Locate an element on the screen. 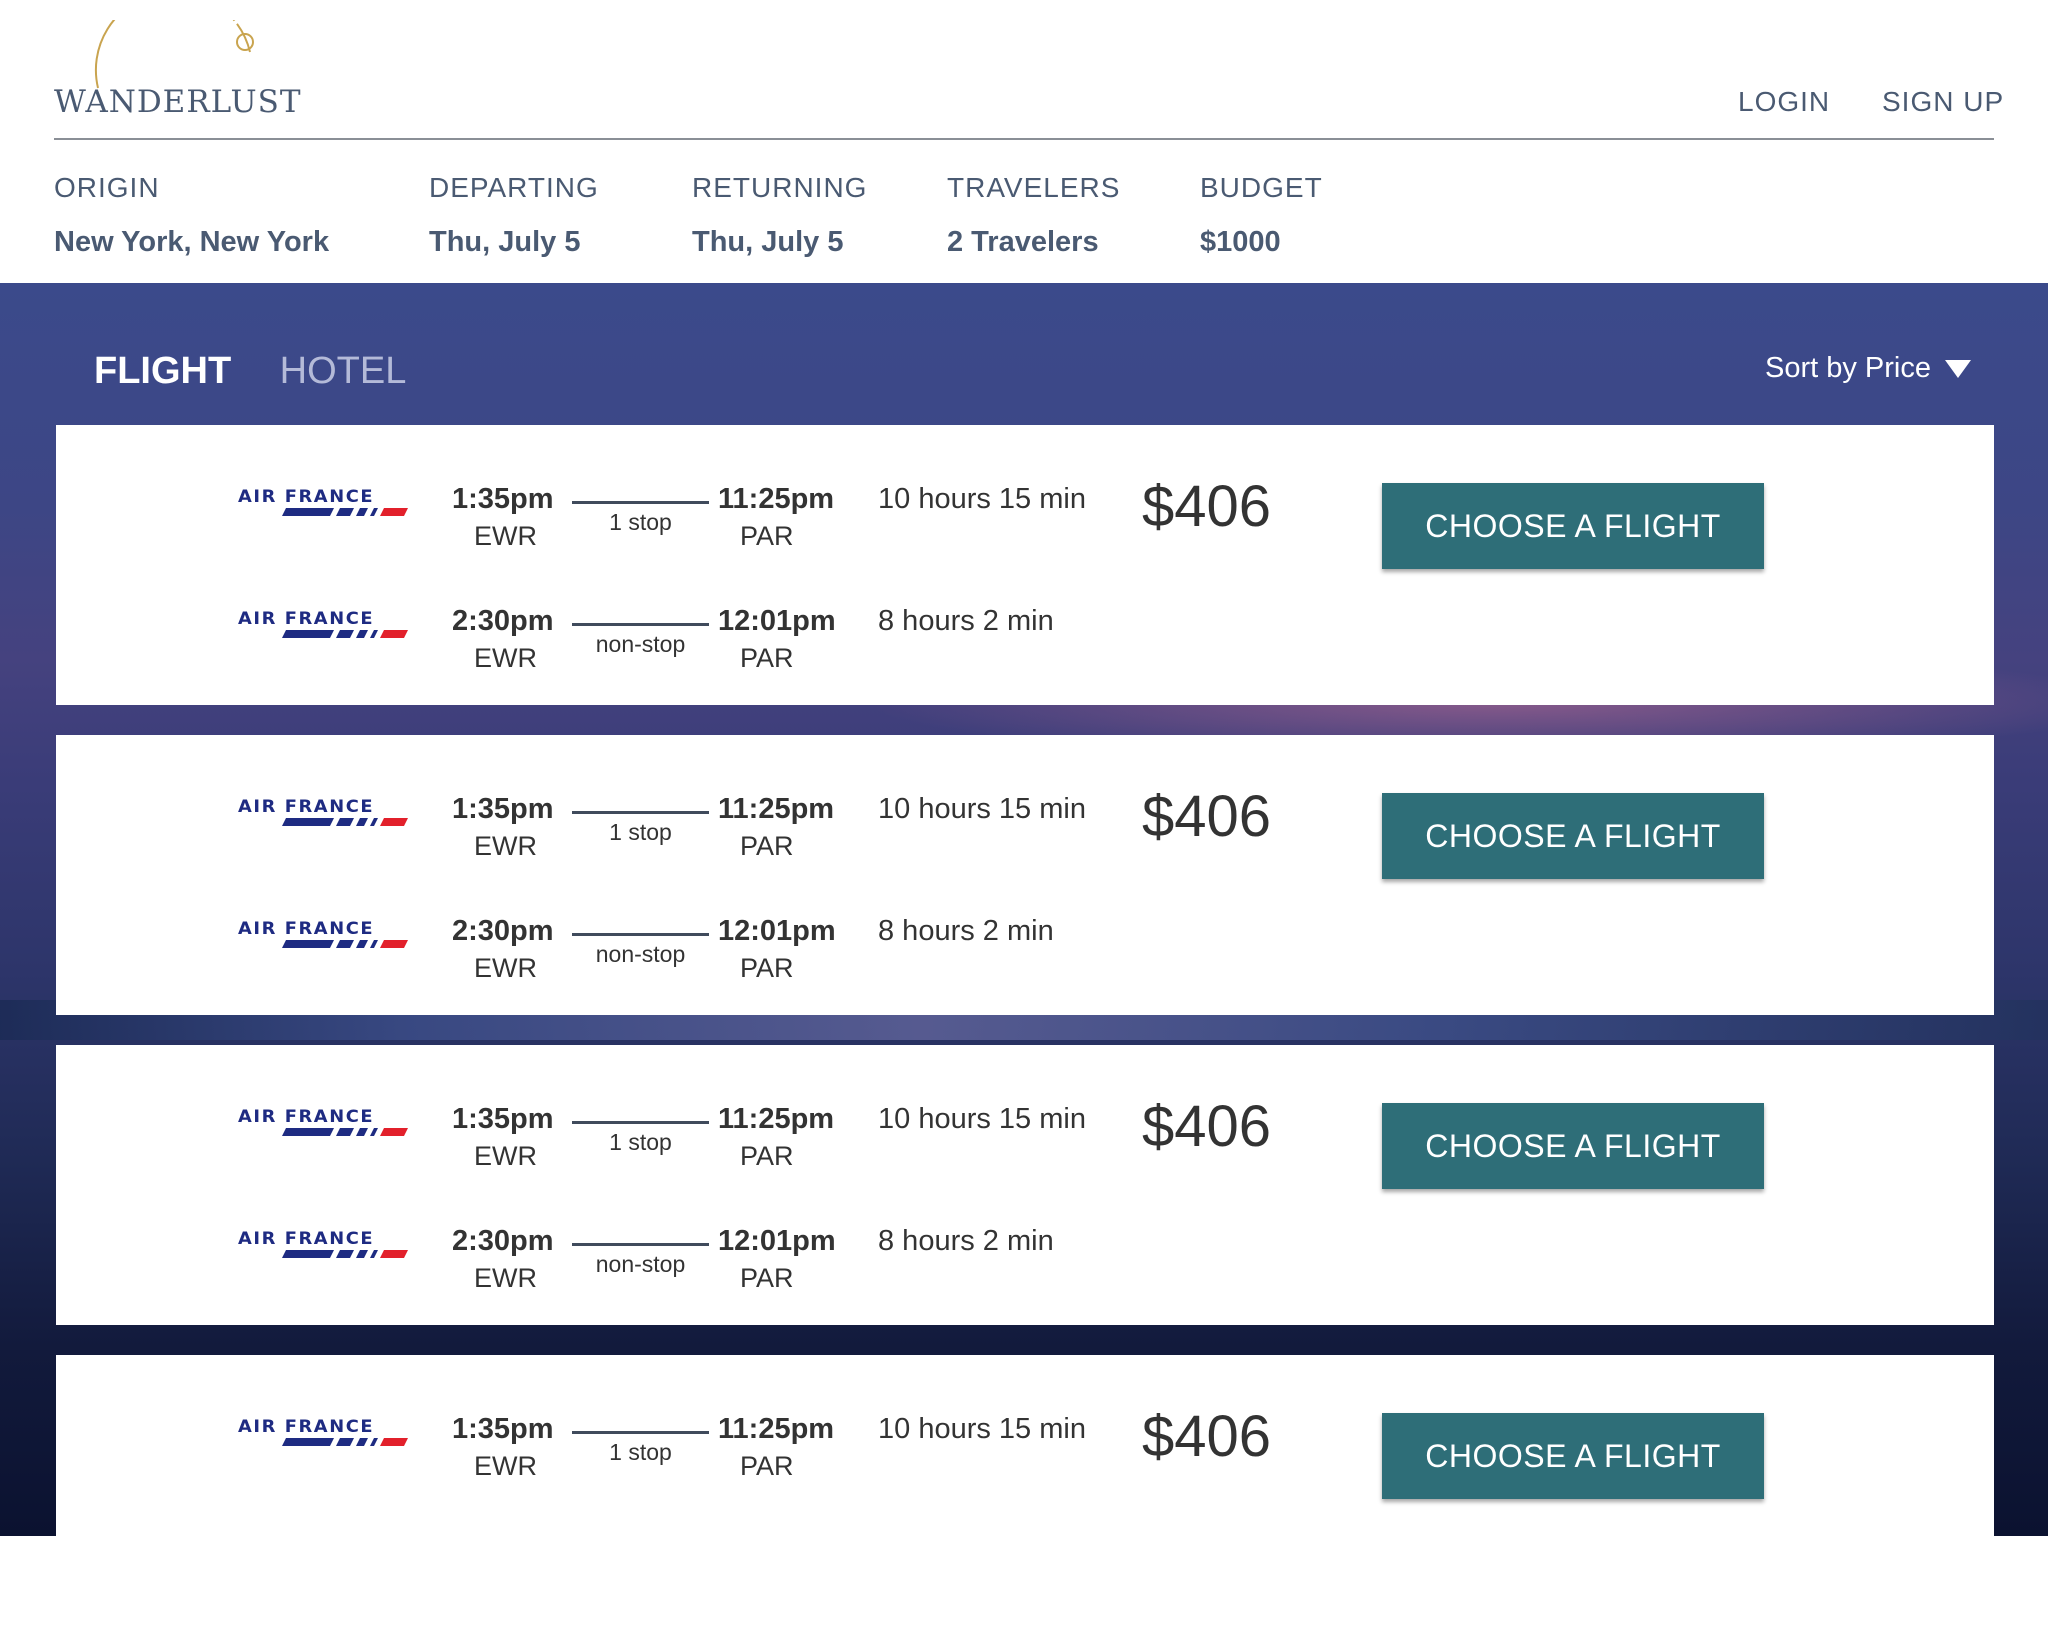 This screenshot has width=2048, height=1635. departing-field: DEPARTING Thu, July 5 is located at coordinates (514, 215).